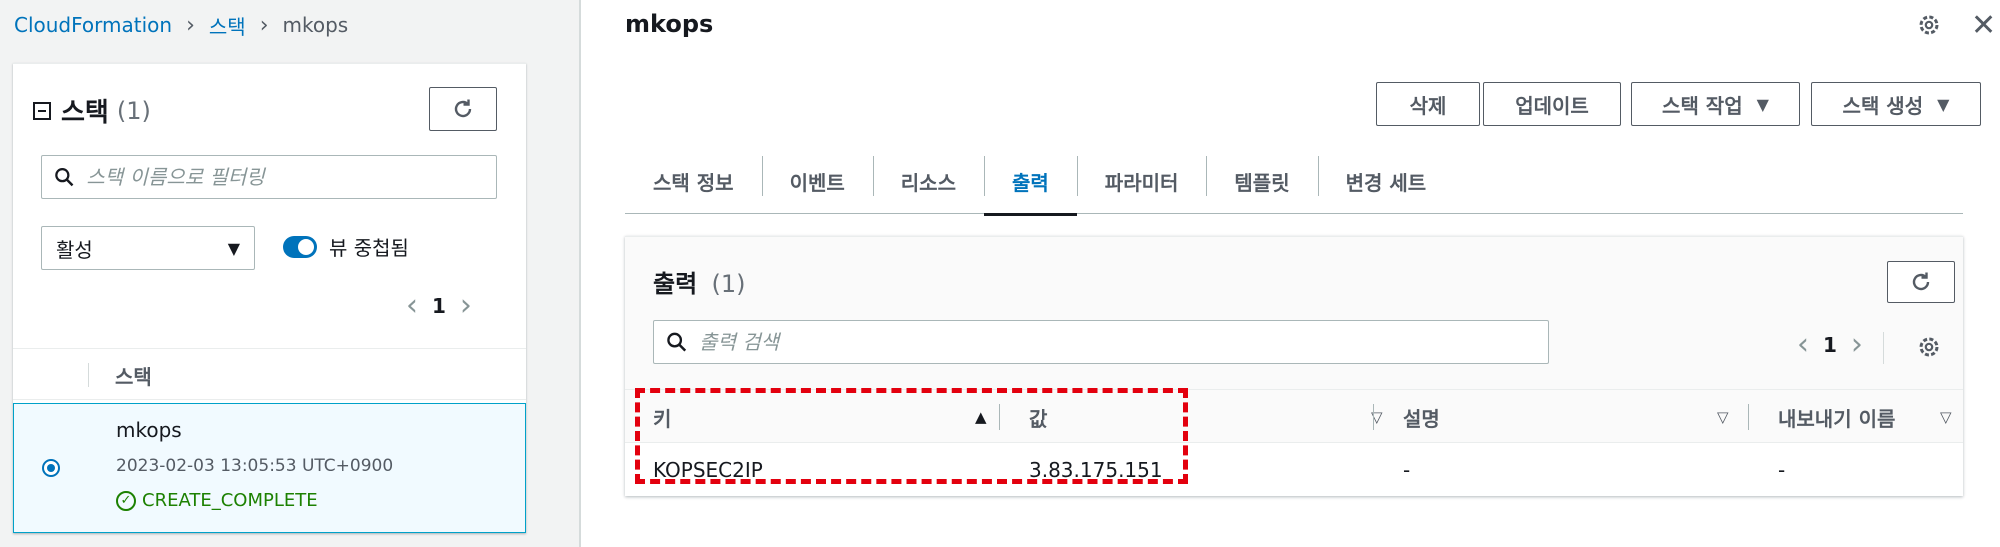 The height and width of the screenshot is (547, 2000). I want to click on column-header-export-name-label: 내보내기 이름, so click(1837, 418).